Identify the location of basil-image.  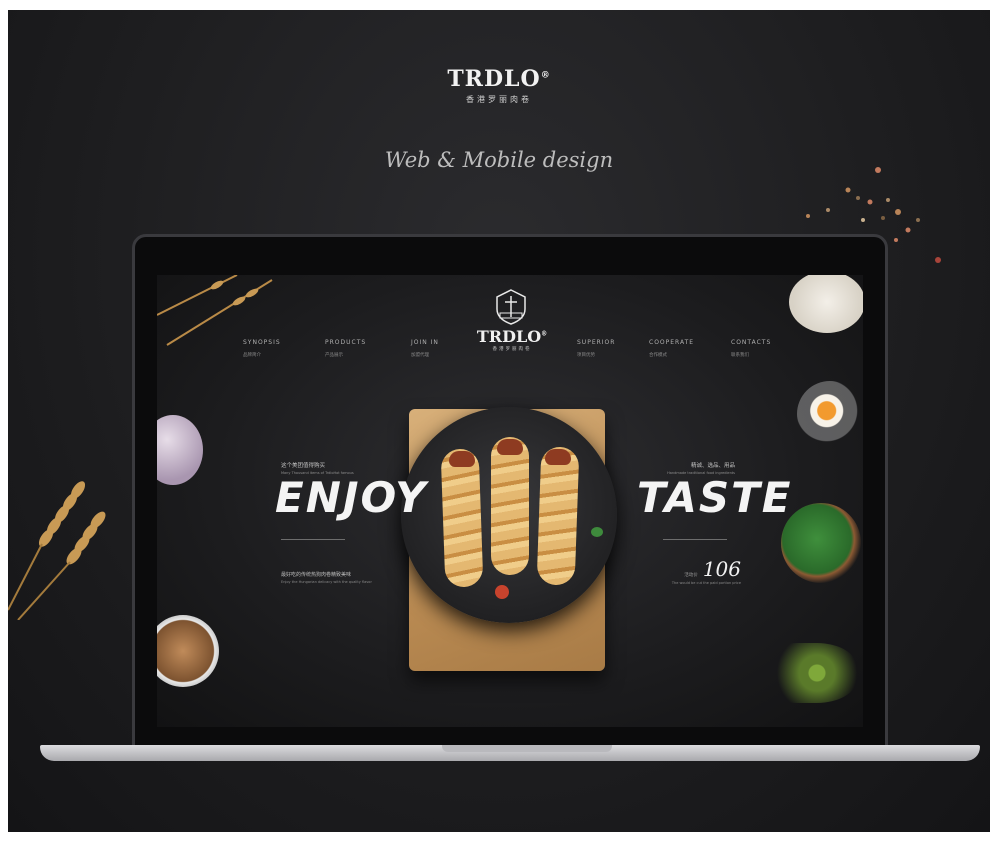
(821, 543).